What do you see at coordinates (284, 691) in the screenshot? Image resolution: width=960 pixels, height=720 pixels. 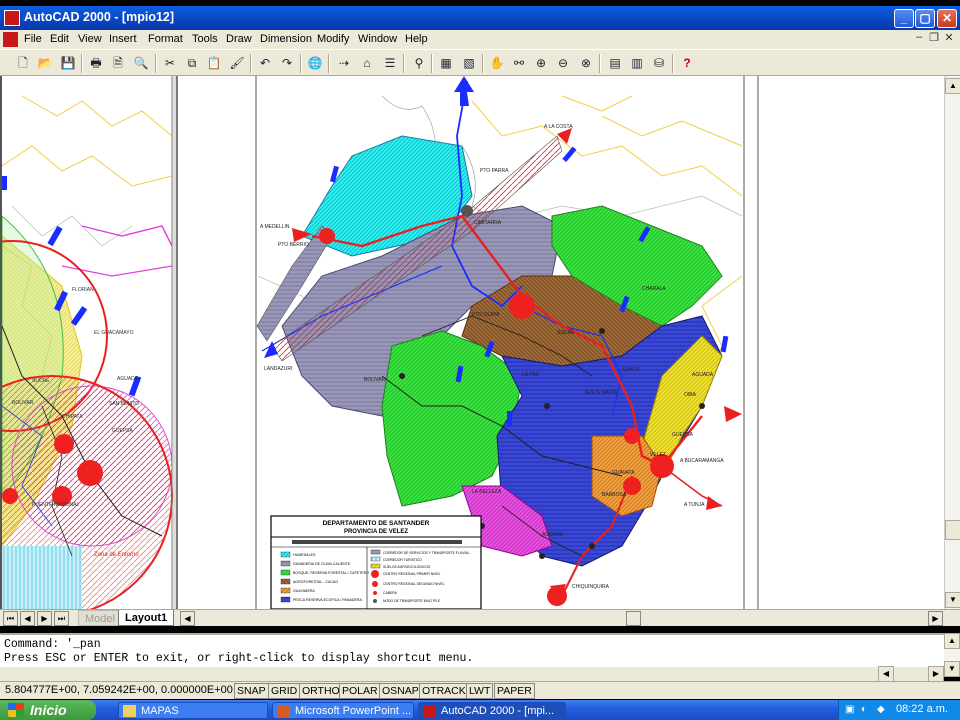 I see `grid-toggle: GRID` at bounding box center [284, 691].